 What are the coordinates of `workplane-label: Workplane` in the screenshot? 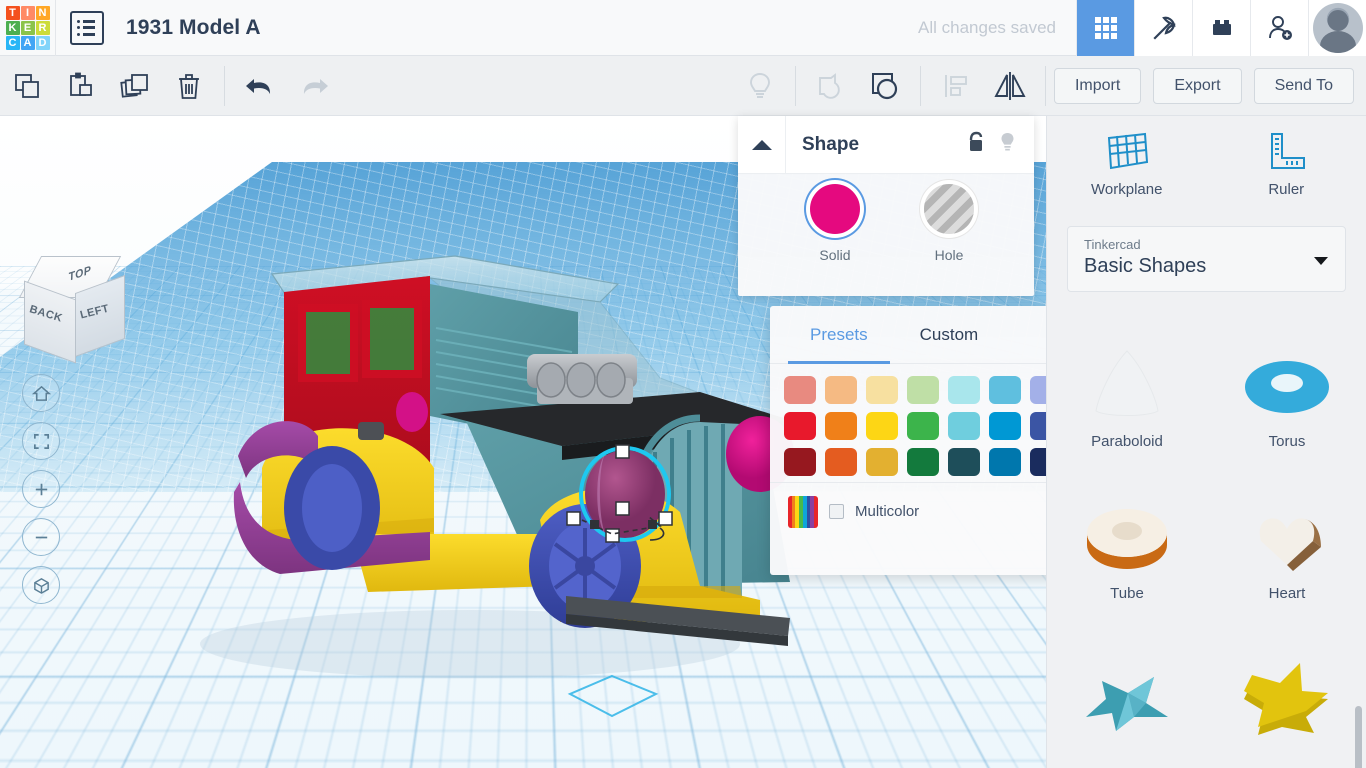 It's located at (1127, 189).